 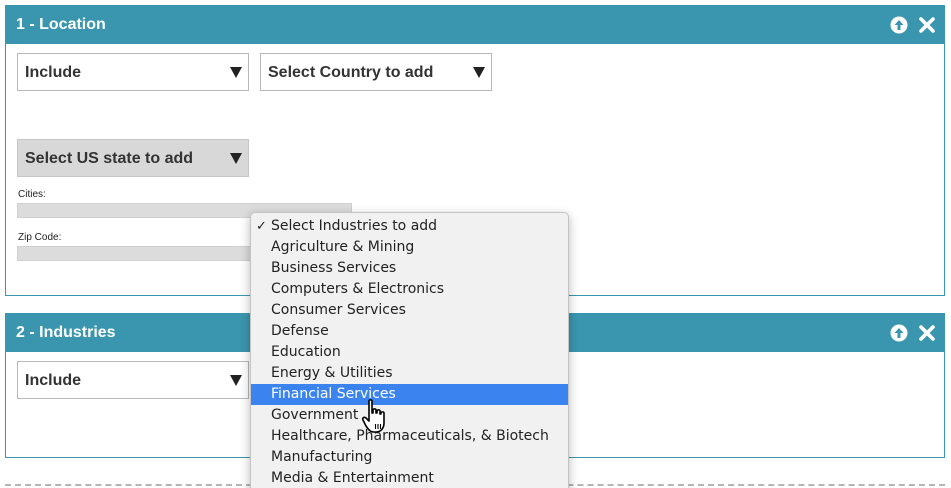 I want to click on dropdown-option: Media & Entertainment, so click(x=409, y=478).